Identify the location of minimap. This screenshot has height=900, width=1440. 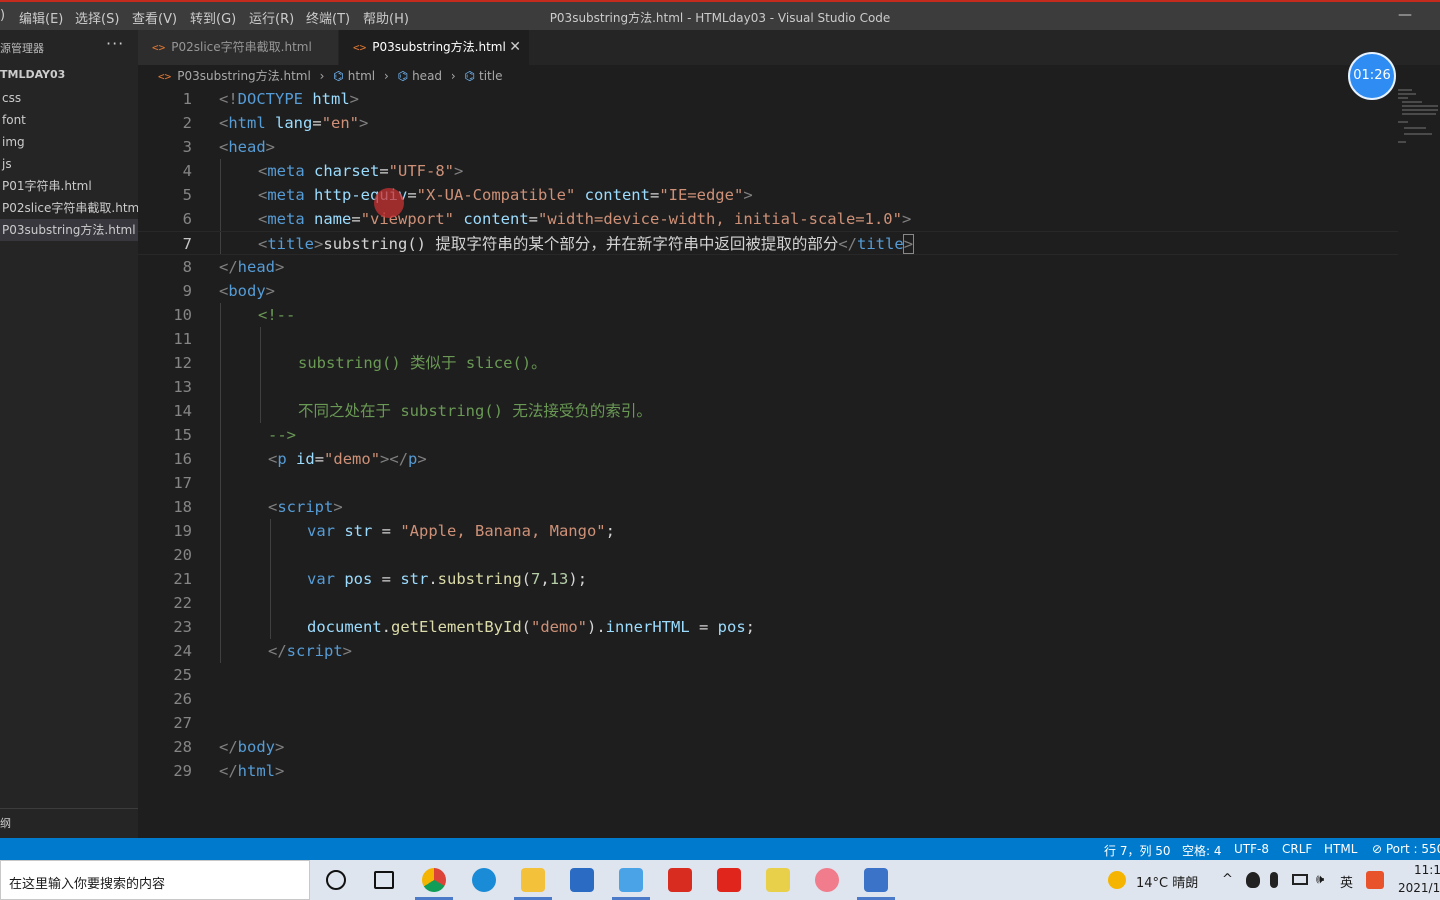
(1417, 122).